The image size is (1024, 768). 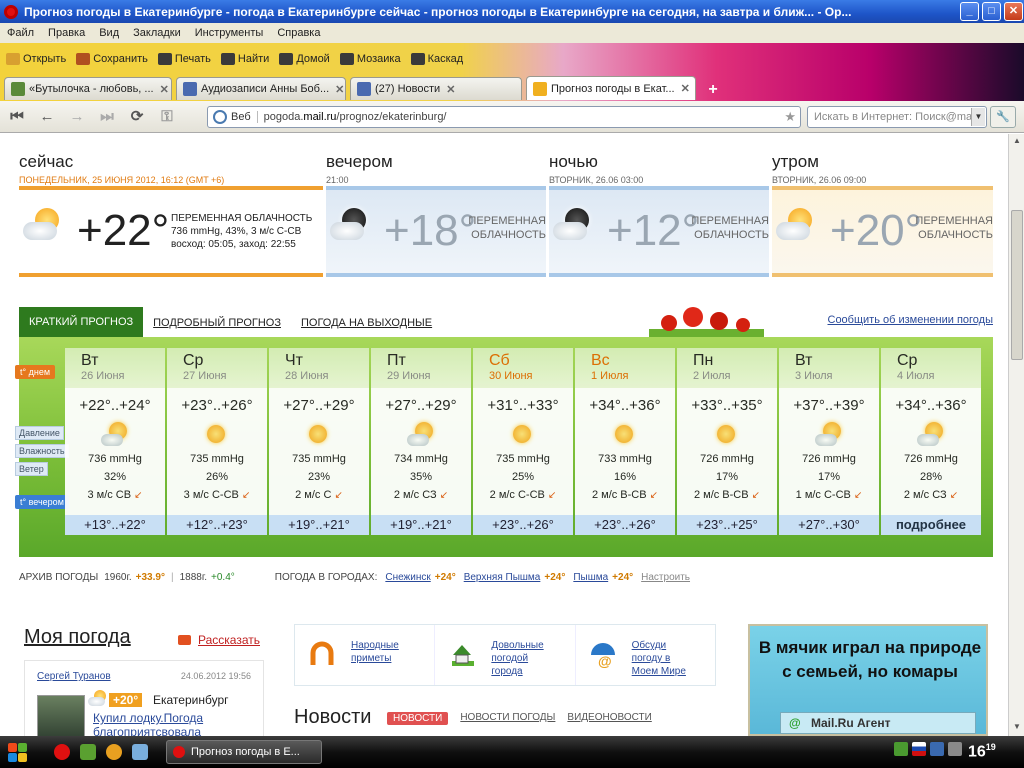 I want to click on print-icon, so click(x=164, y=59).